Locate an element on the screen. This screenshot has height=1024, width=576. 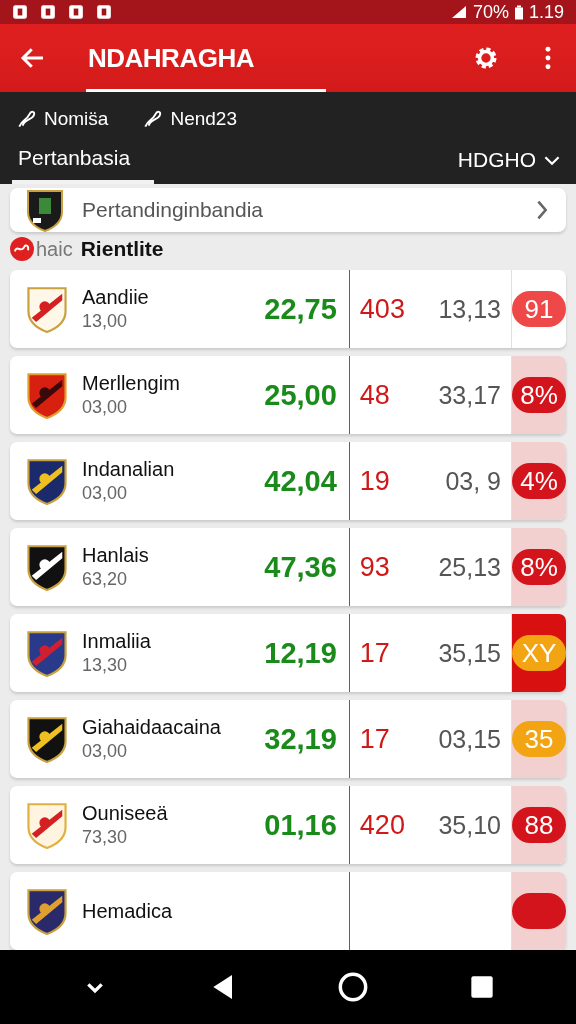
score-value: 13,13 is located at coordinates (469, 309).